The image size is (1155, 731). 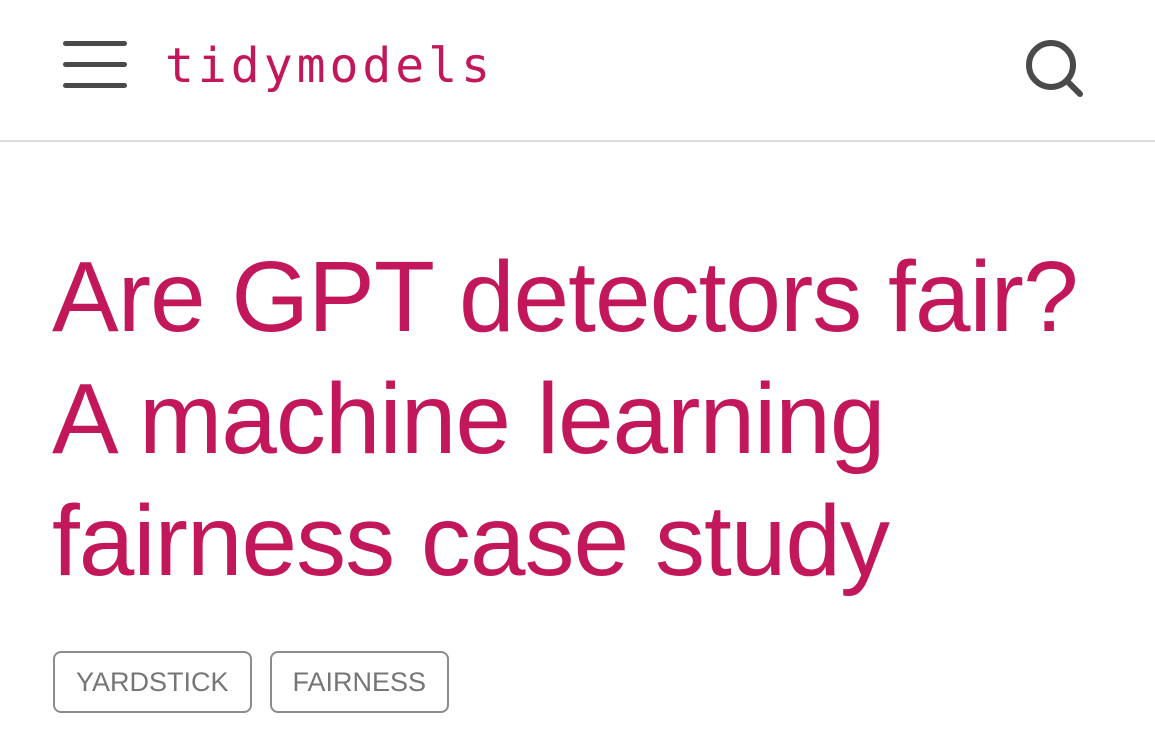 What do you see at coordinates (359, 682) in the screenshot?
I see `tag-fairness: FAIRNESS` at bounding box center [359, 682].